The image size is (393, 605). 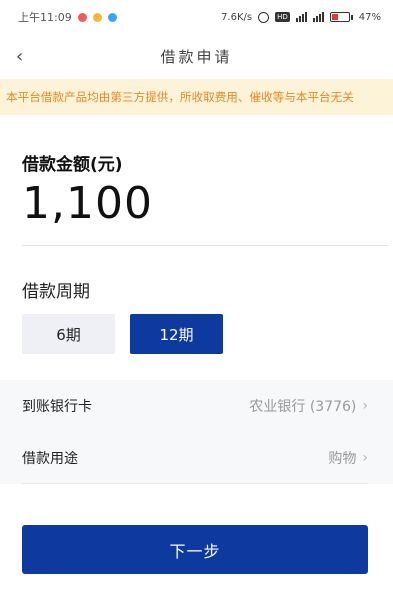 I want to click on chevron-left-icon: ‹, so click(x=19, y=56).